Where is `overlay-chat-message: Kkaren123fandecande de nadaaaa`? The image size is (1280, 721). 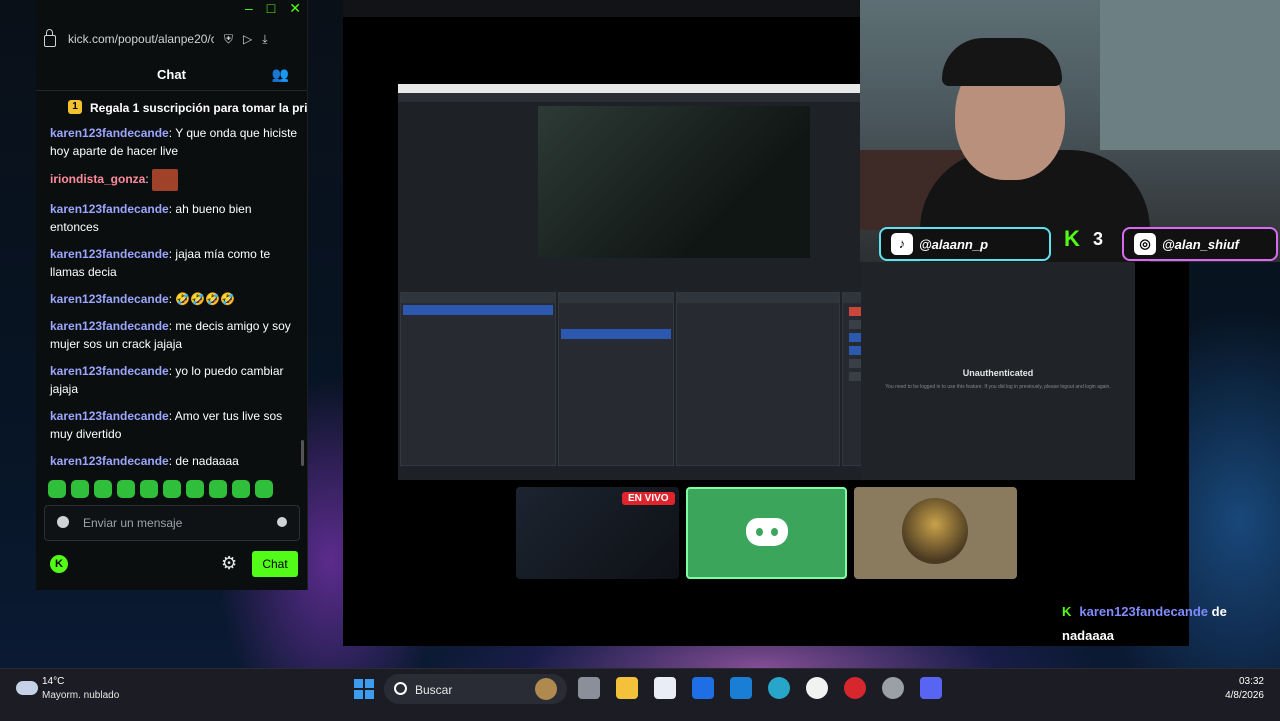 overlay-chat-message: Kkaren123fandecande de nadaaaa is located at coordinates (1162, 624).